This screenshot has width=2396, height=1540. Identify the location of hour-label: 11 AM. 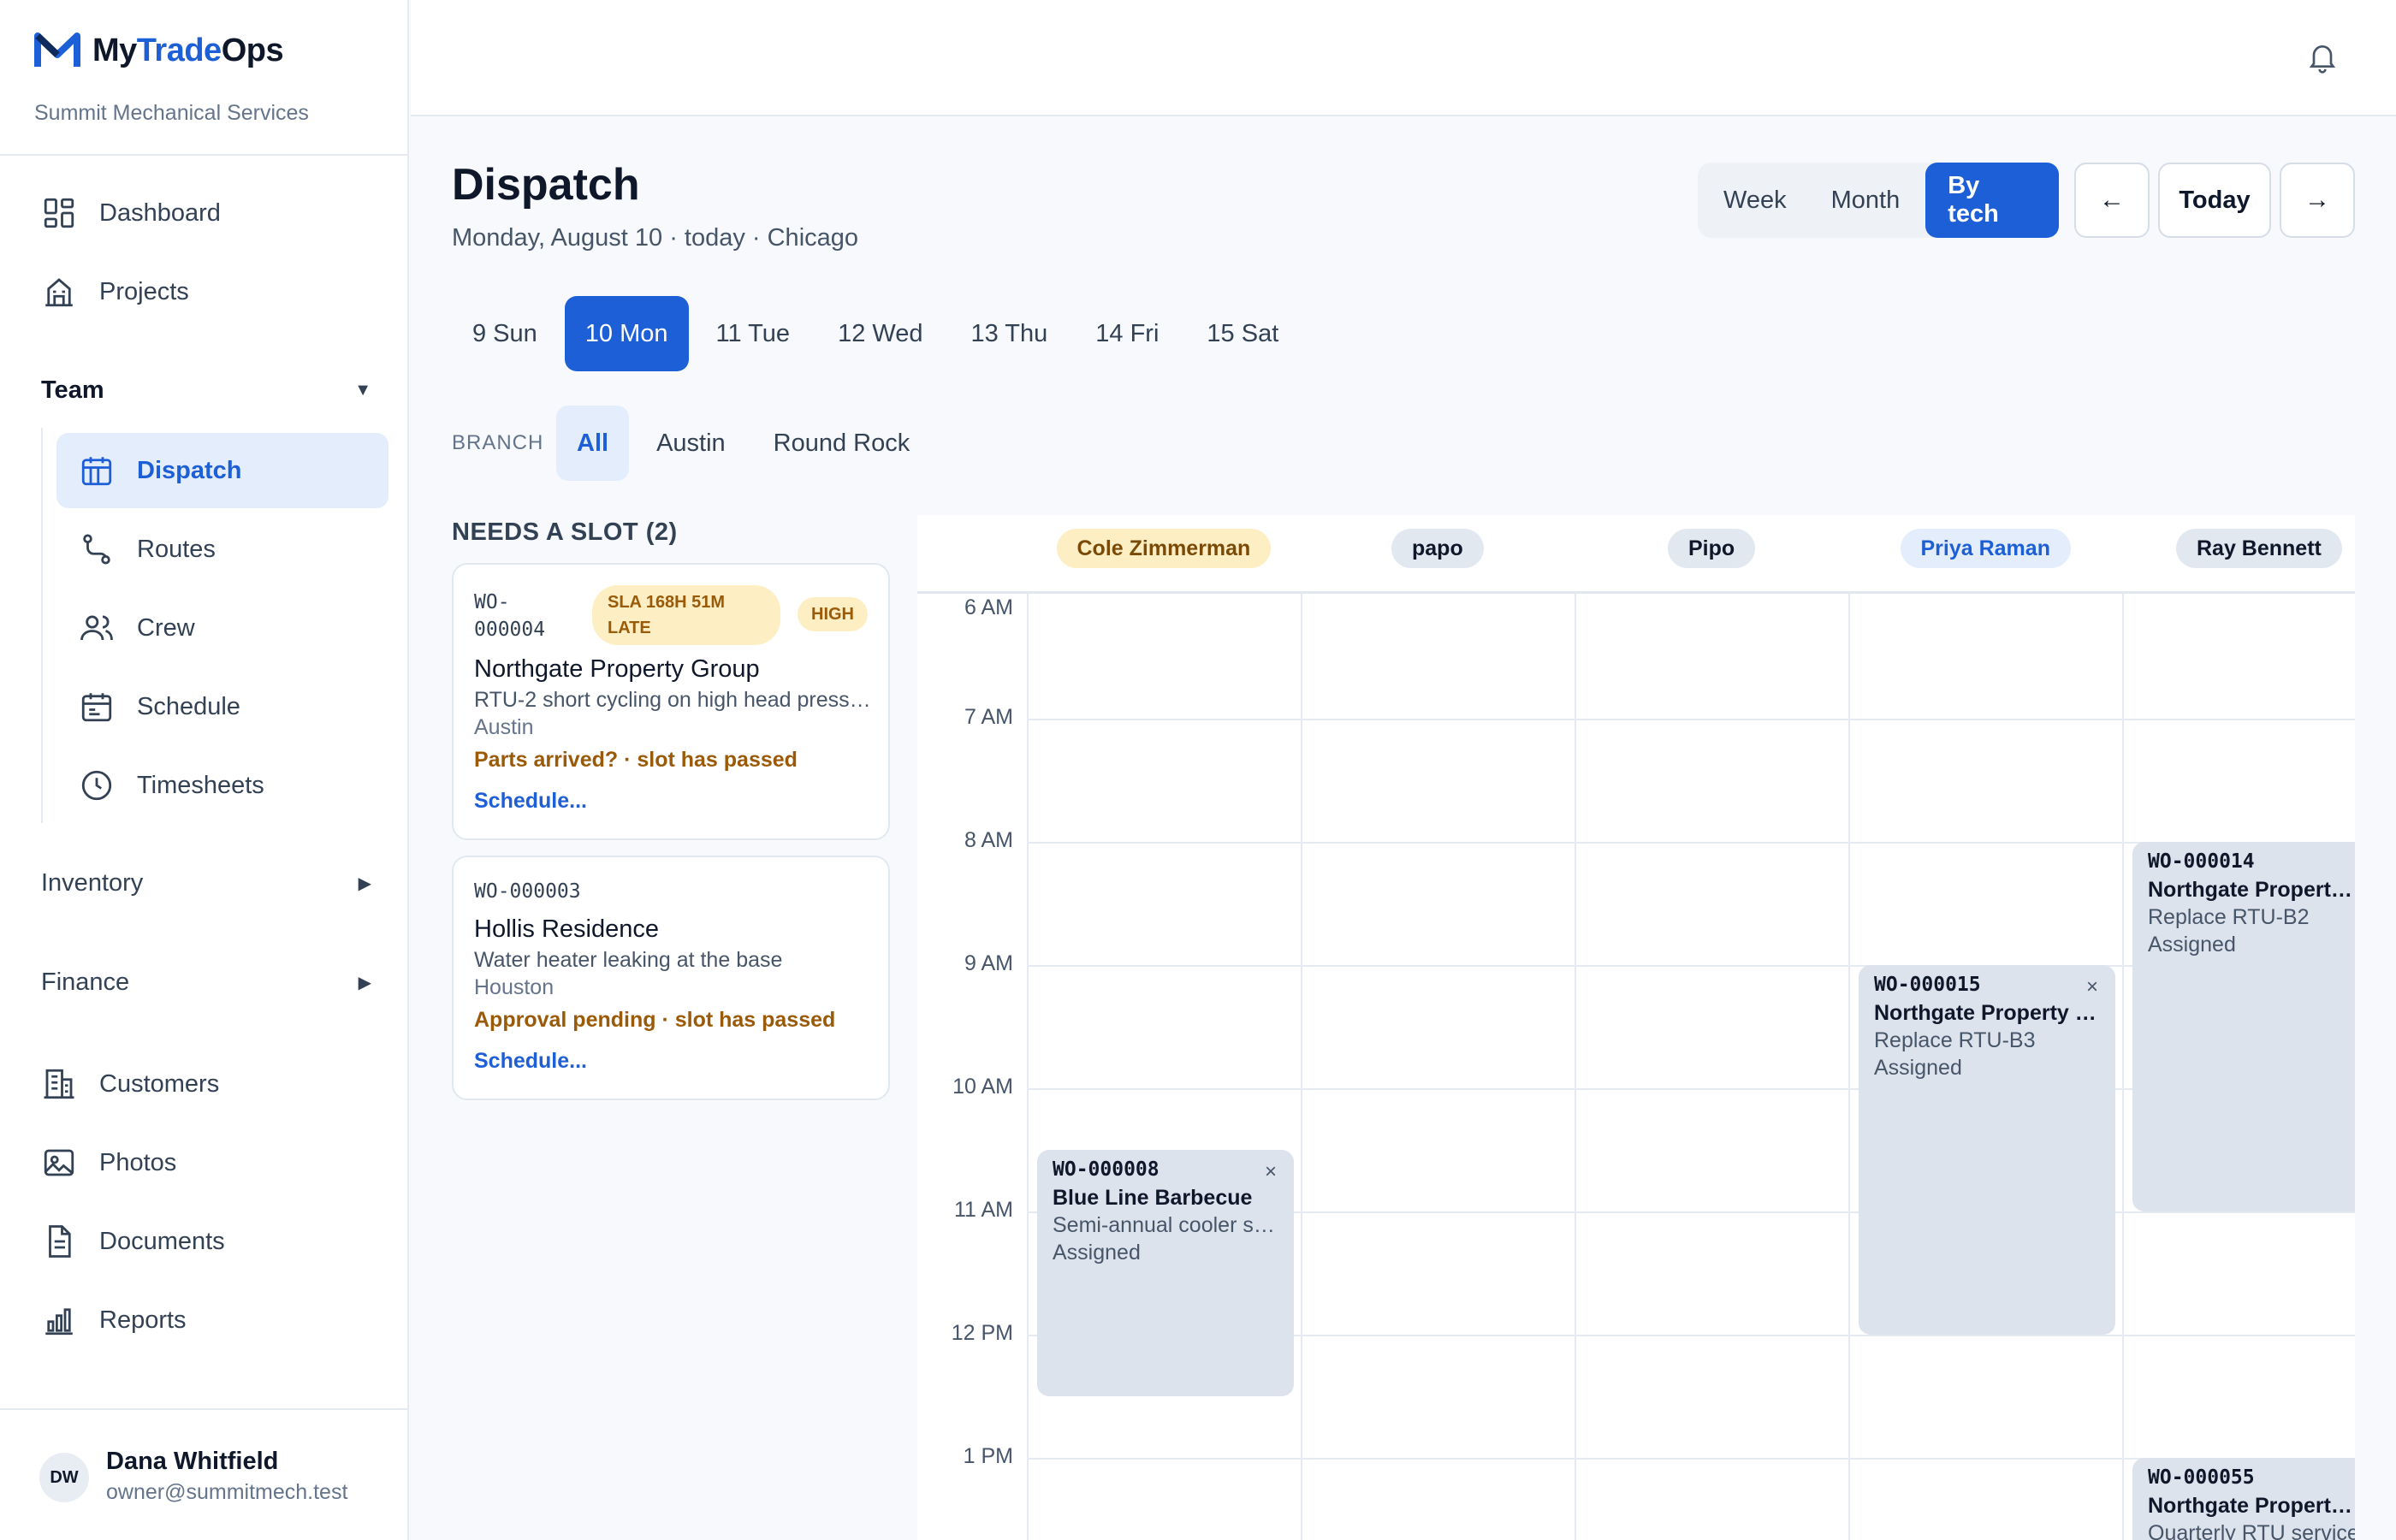
(983, 1210).